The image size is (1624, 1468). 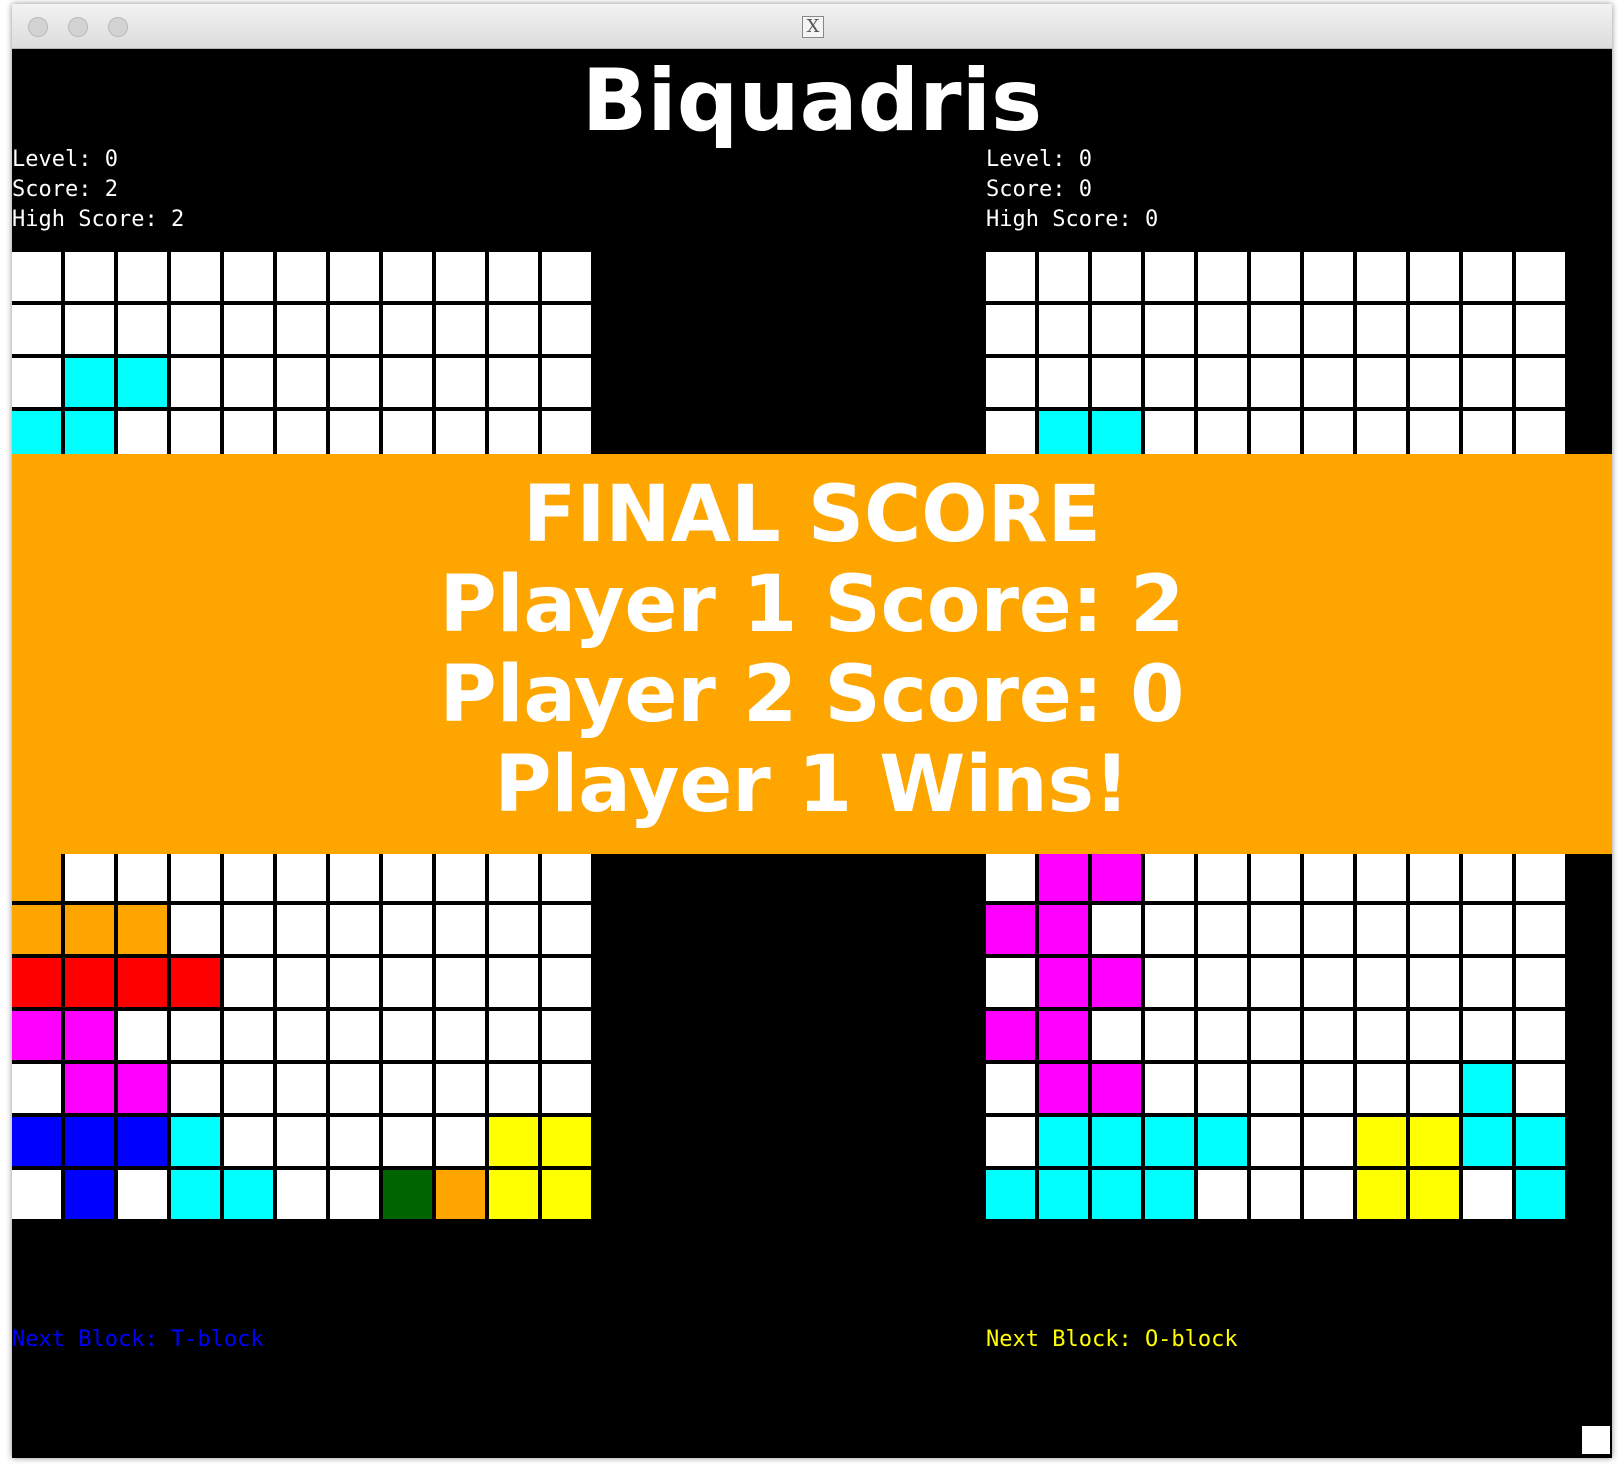 I want to click on game-title: Biquadris, so click(x=812, y=101).